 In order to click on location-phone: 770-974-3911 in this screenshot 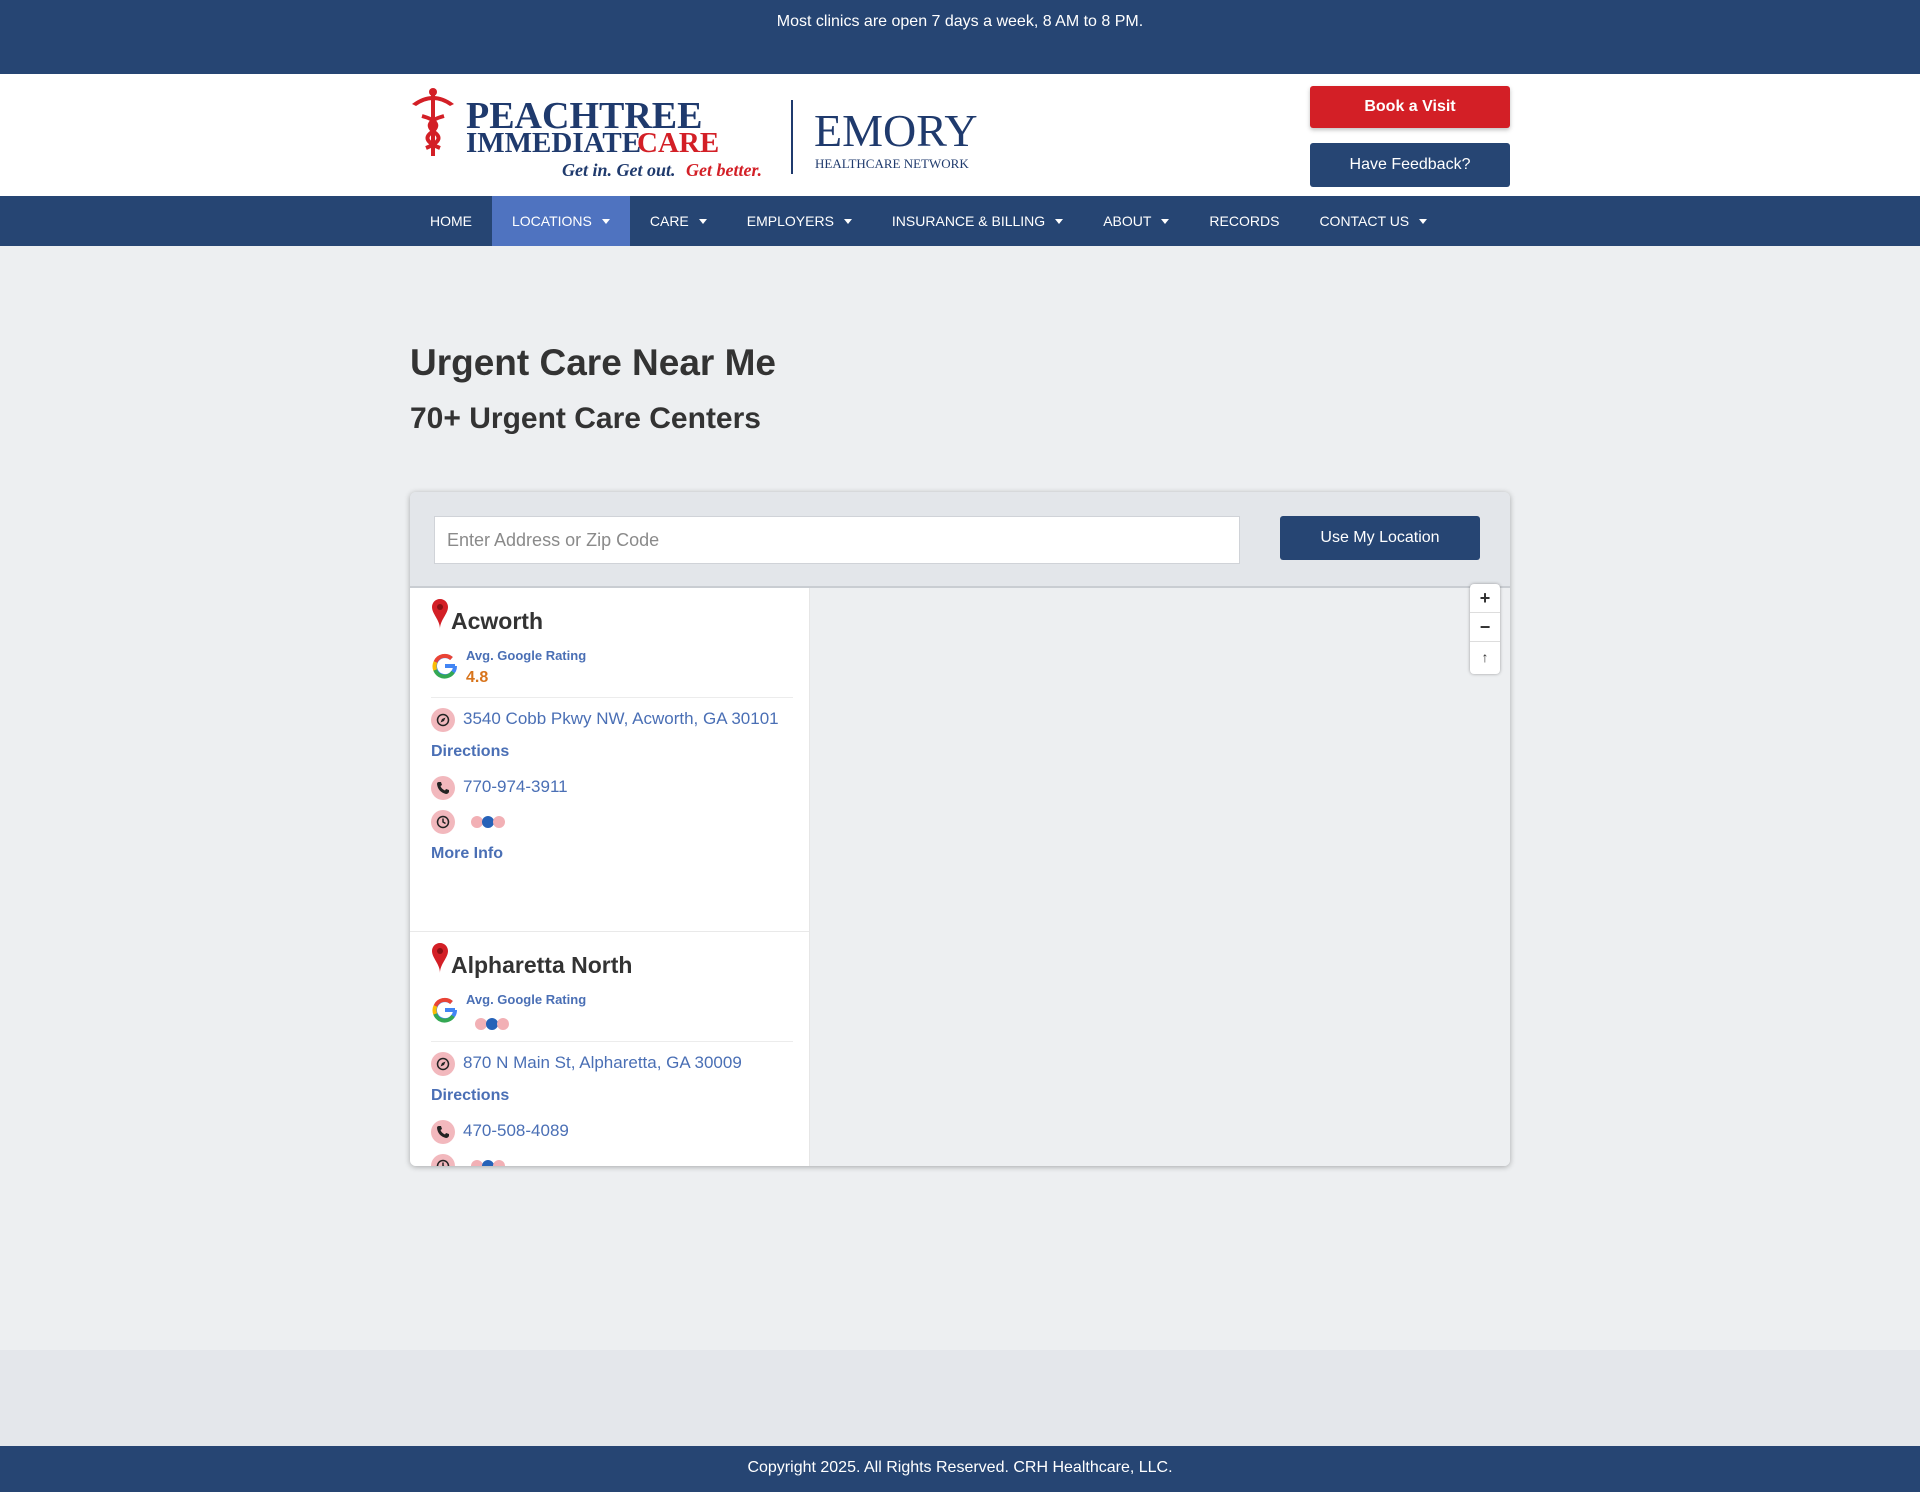, I will do `click(515, 787)`.